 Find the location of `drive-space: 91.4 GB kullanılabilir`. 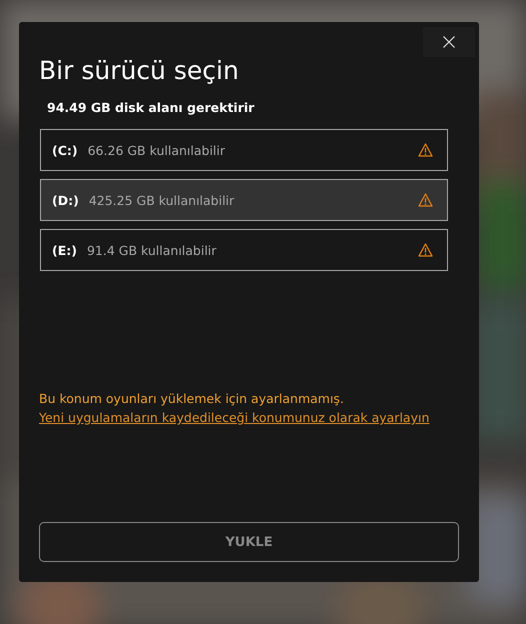

drive-space: 91.4 GB kullanılabilir is located at coordinates (152, 250).